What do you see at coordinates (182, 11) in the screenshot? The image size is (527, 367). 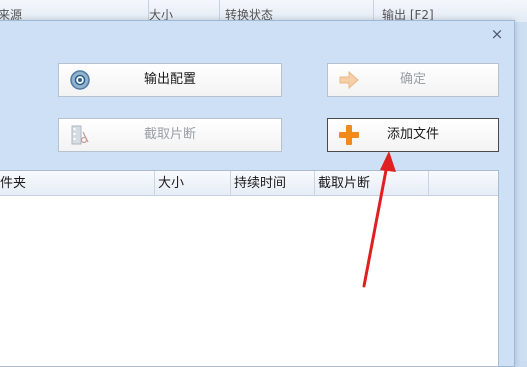 I see `bg-col-size: 大小` at bounding box center [182, 11].